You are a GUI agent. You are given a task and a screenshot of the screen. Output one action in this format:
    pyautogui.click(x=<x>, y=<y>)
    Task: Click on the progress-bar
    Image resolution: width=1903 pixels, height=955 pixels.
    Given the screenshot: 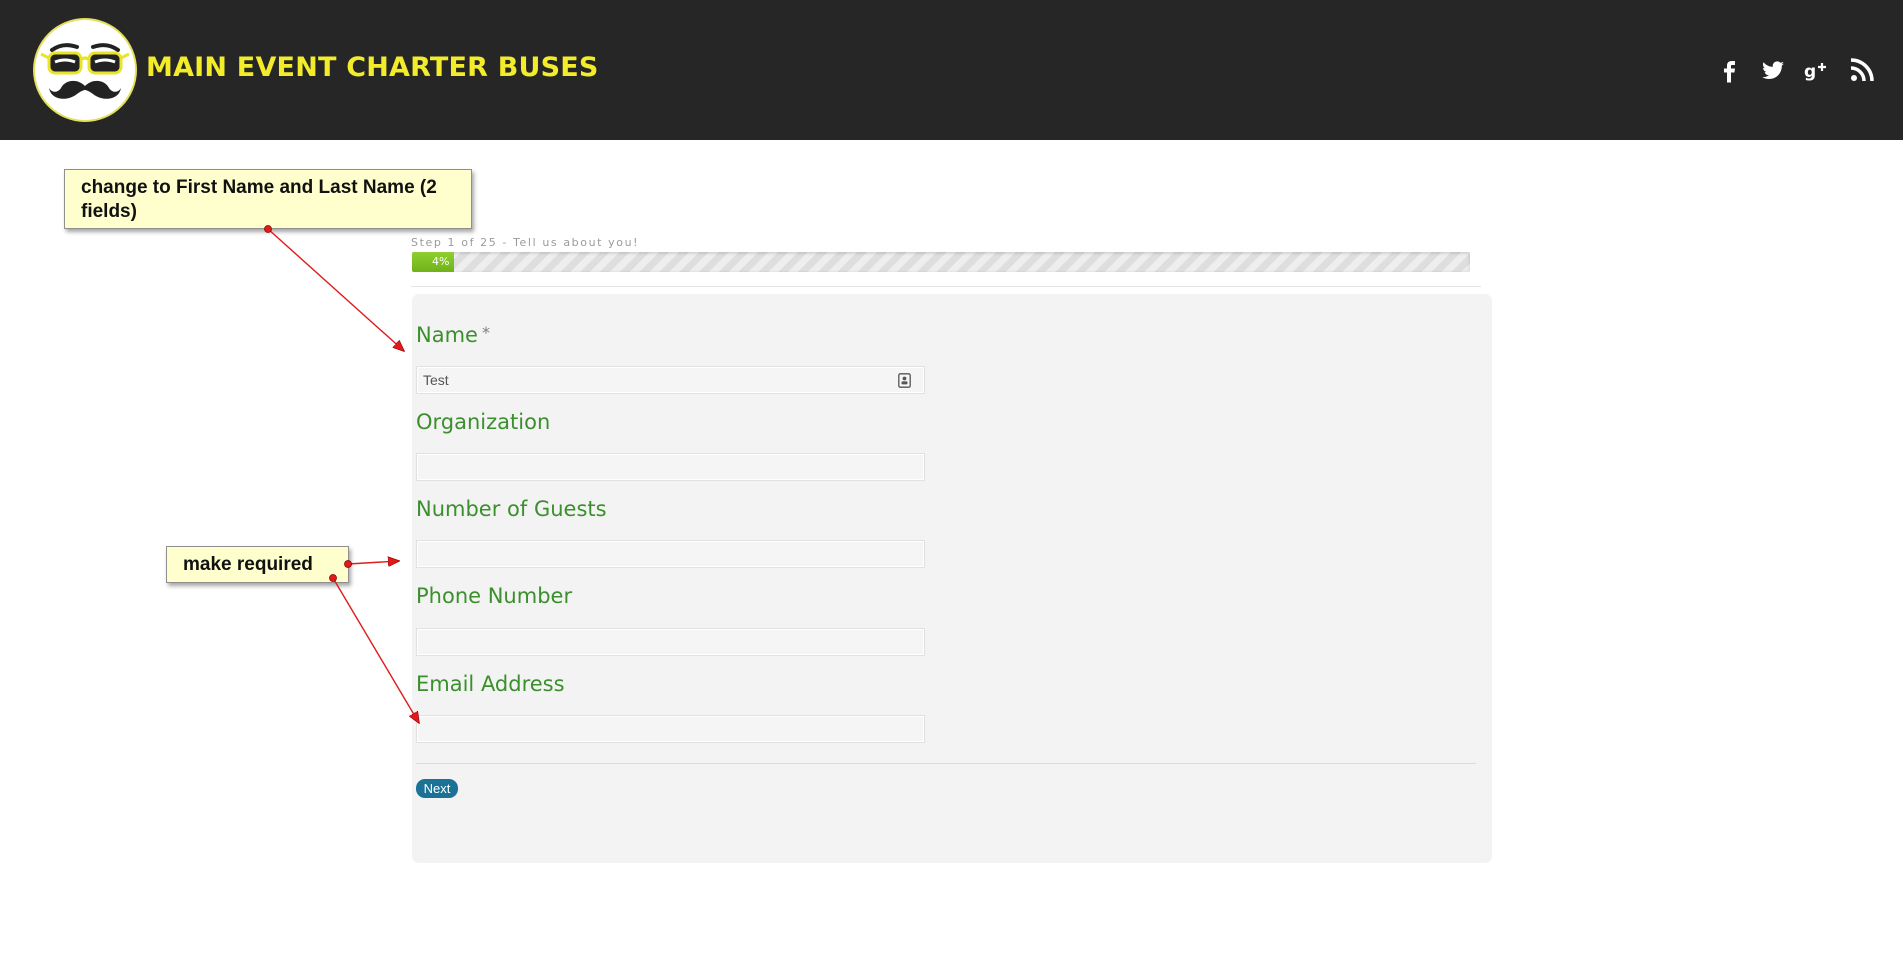 What is the action you would take?
    pyautogui.click(x=941, y=262)
    